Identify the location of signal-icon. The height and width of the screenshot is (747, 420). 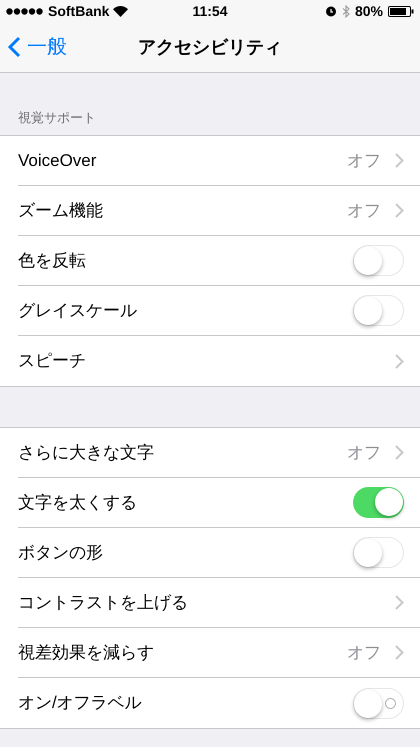
(25, 11).